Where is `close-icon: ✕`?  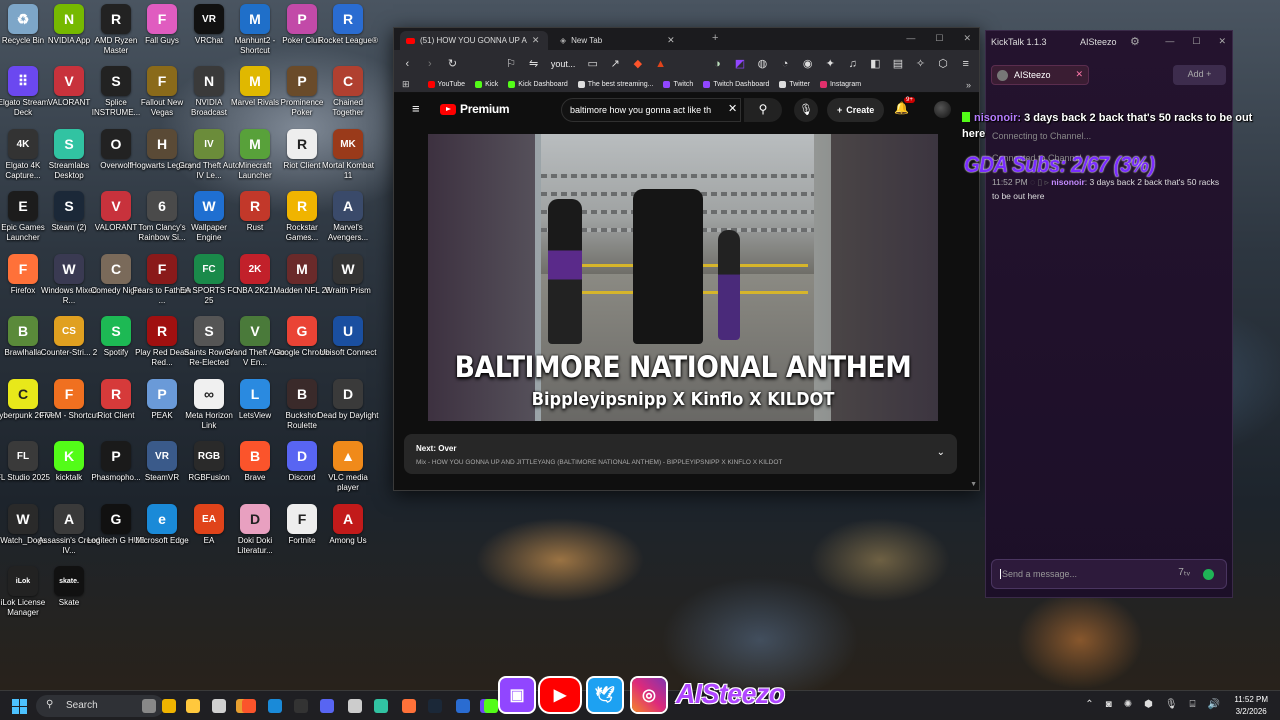
close-icon: ✕ is located at coordinates (1079, 74).